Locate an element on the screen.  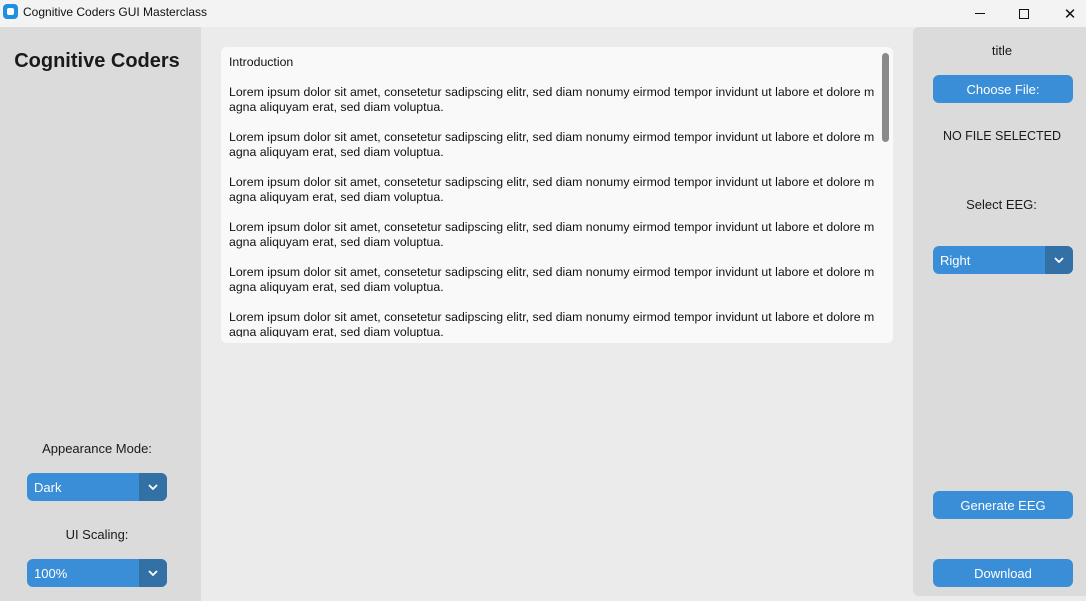
eeg-value: Right is located at coordinates (955, 260).